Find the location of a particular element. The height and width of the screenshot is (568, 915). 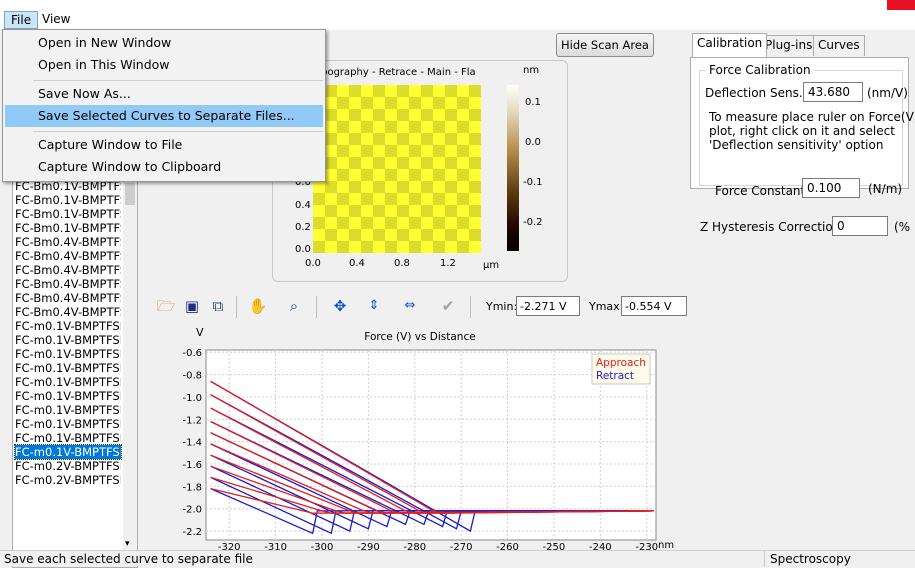

scale-x-icon: ⇔ is located at coordinates (410, 306).